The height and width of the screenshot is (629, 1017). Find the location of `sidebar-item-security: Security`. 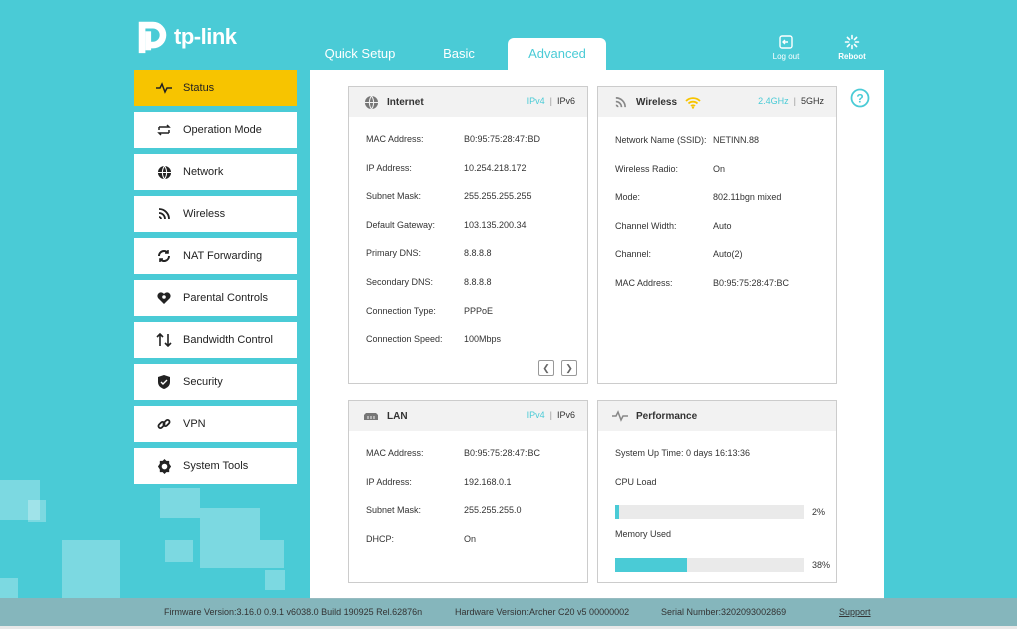

sidebar-item-security: Security is located at coordinates (215, 382).